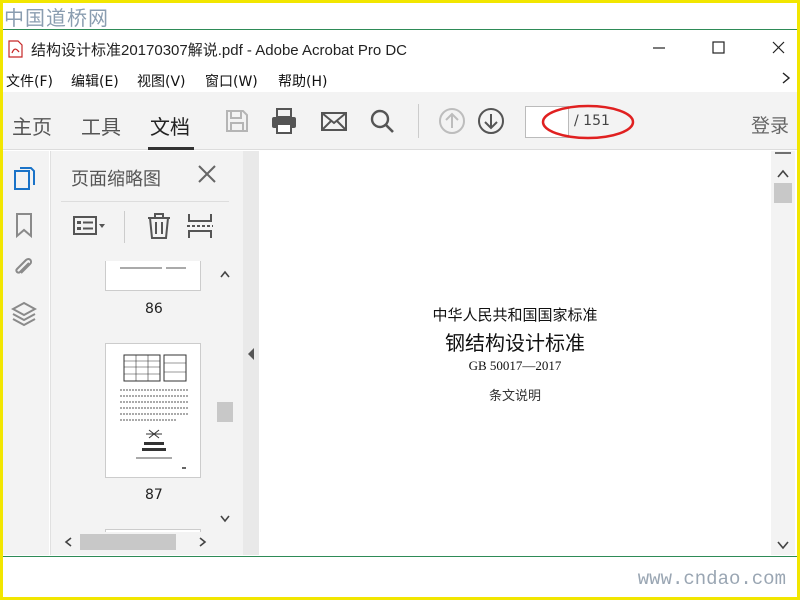 This screenshot has width=800, height=600. What do you see at coordinates (161, 81) in the screenshot?
I see `menu-view: 视图(V)` at bounding box center [161, 81].